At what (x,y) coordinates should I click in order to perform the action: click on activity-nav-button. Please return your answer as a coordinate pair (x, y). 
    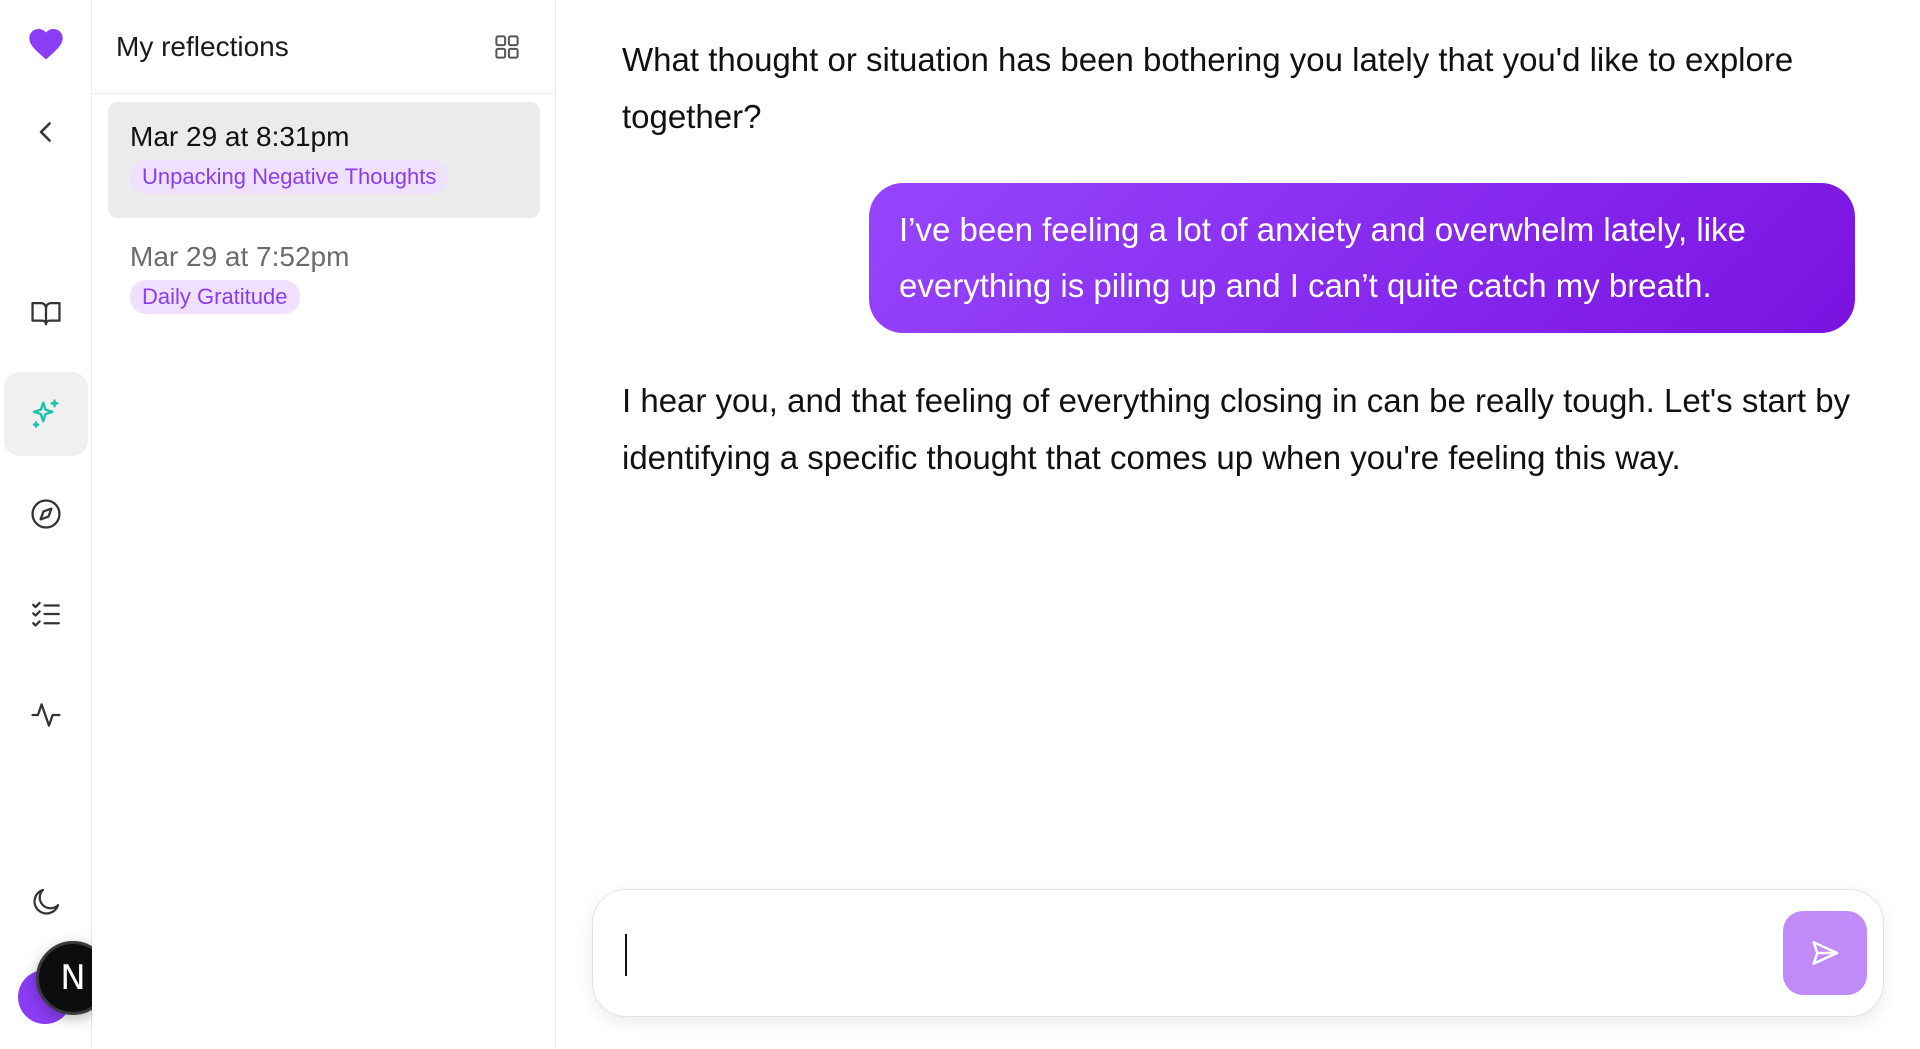
    Looking at the image, I should click on (46, 715).